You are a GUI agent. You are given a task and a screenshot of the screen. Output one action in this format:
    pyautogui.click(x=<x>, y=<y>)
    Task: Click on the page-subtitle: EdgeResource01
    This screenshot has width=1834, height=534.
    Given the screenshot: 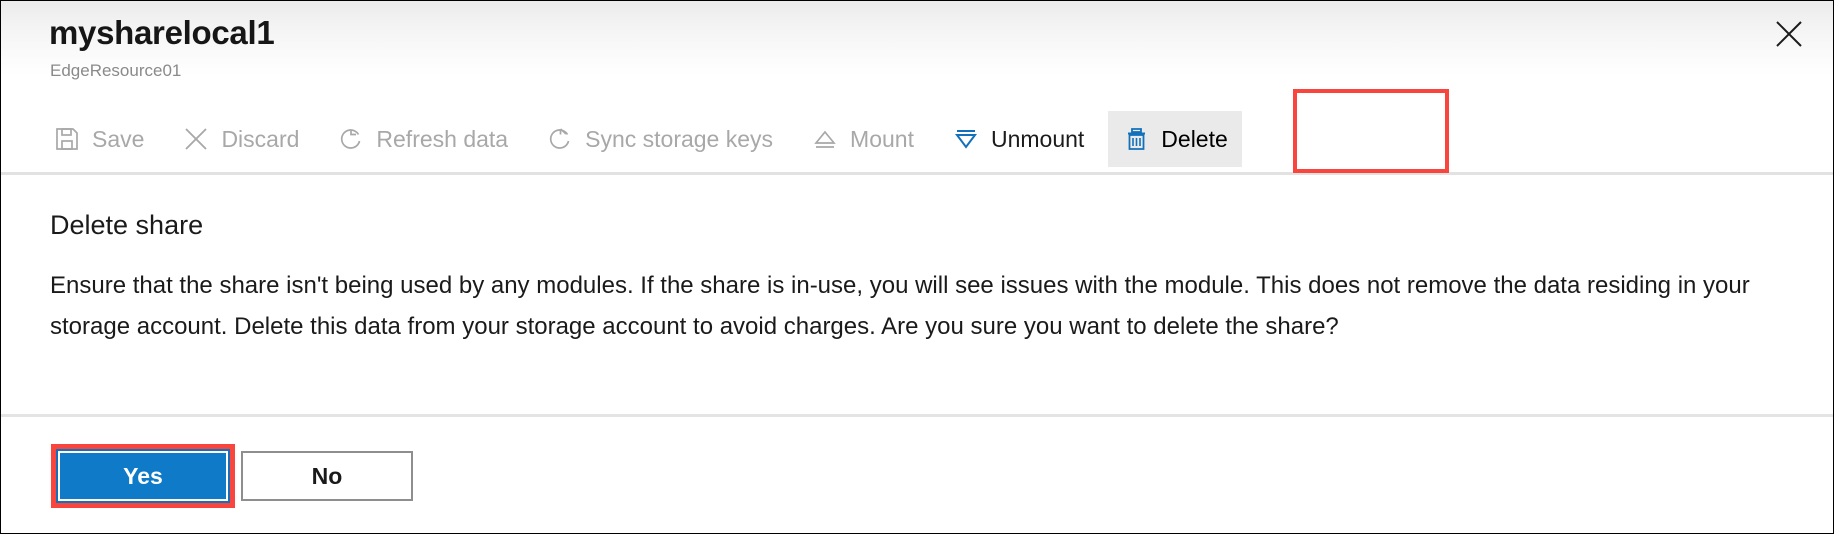 What is the action you would take?
    pyautogui.click(x=116, y=70)
    